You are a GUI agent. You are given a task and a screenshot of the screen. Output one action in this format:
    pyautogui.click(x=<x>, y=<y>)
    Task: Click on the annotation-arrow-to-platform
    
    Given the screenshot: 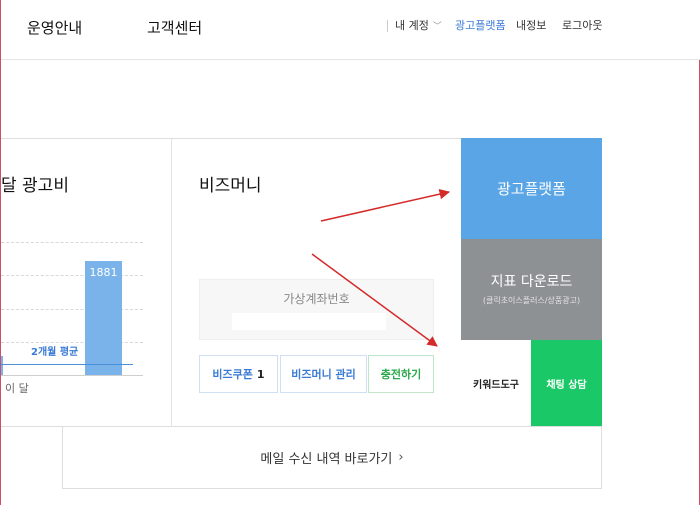 What is the action you would take?
    pyautogui.click(x=385, y=205)
    